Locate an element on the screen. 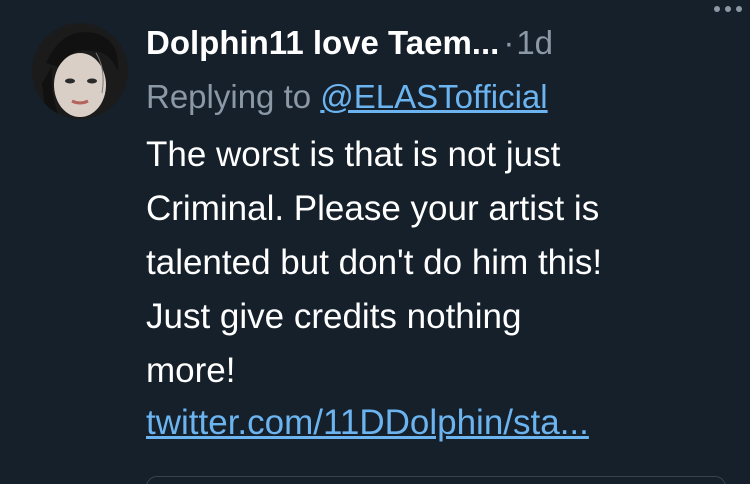  reply-handle-link: @ELASTofficial is located at coordinates (433, 96).